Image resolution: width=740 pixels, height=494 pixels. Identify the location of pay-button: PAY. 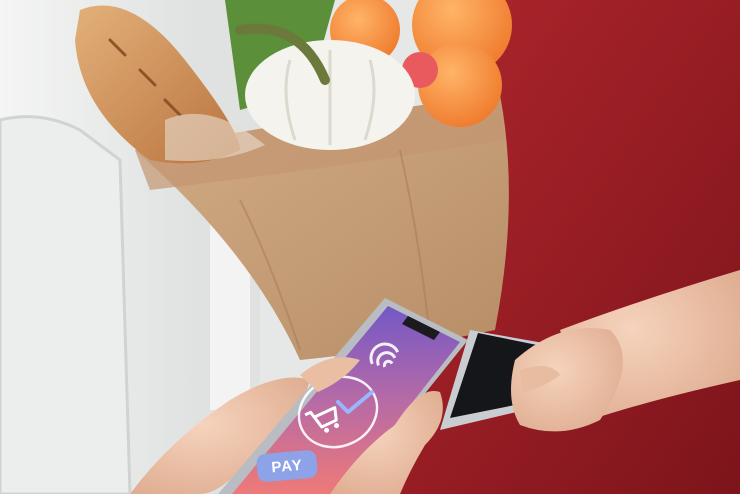
(287, 465).